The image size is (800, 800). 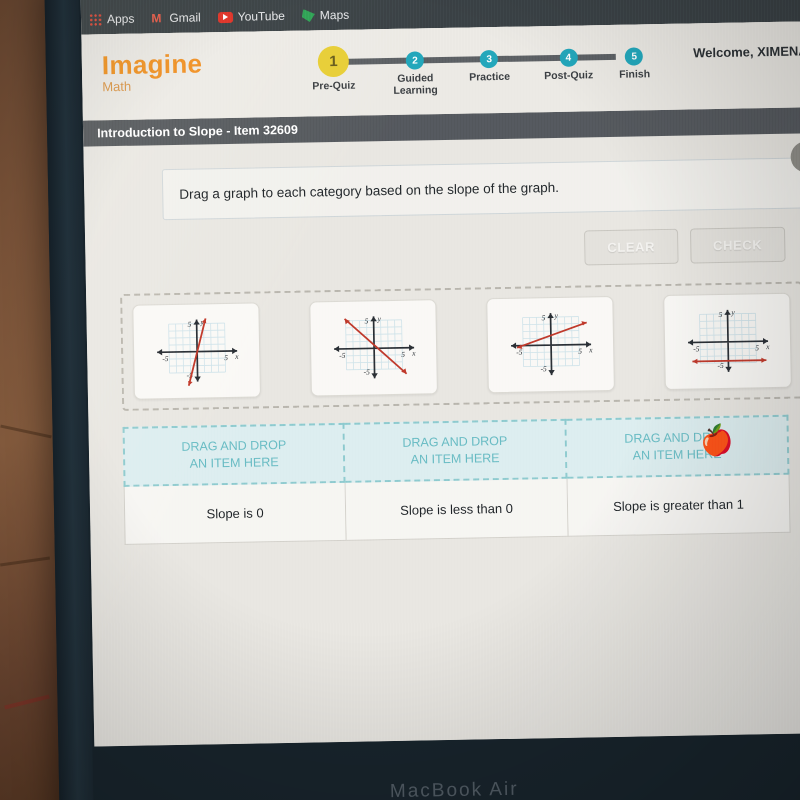 I want to click on bookmark-apps: Apps, so click(x=111, y=19).